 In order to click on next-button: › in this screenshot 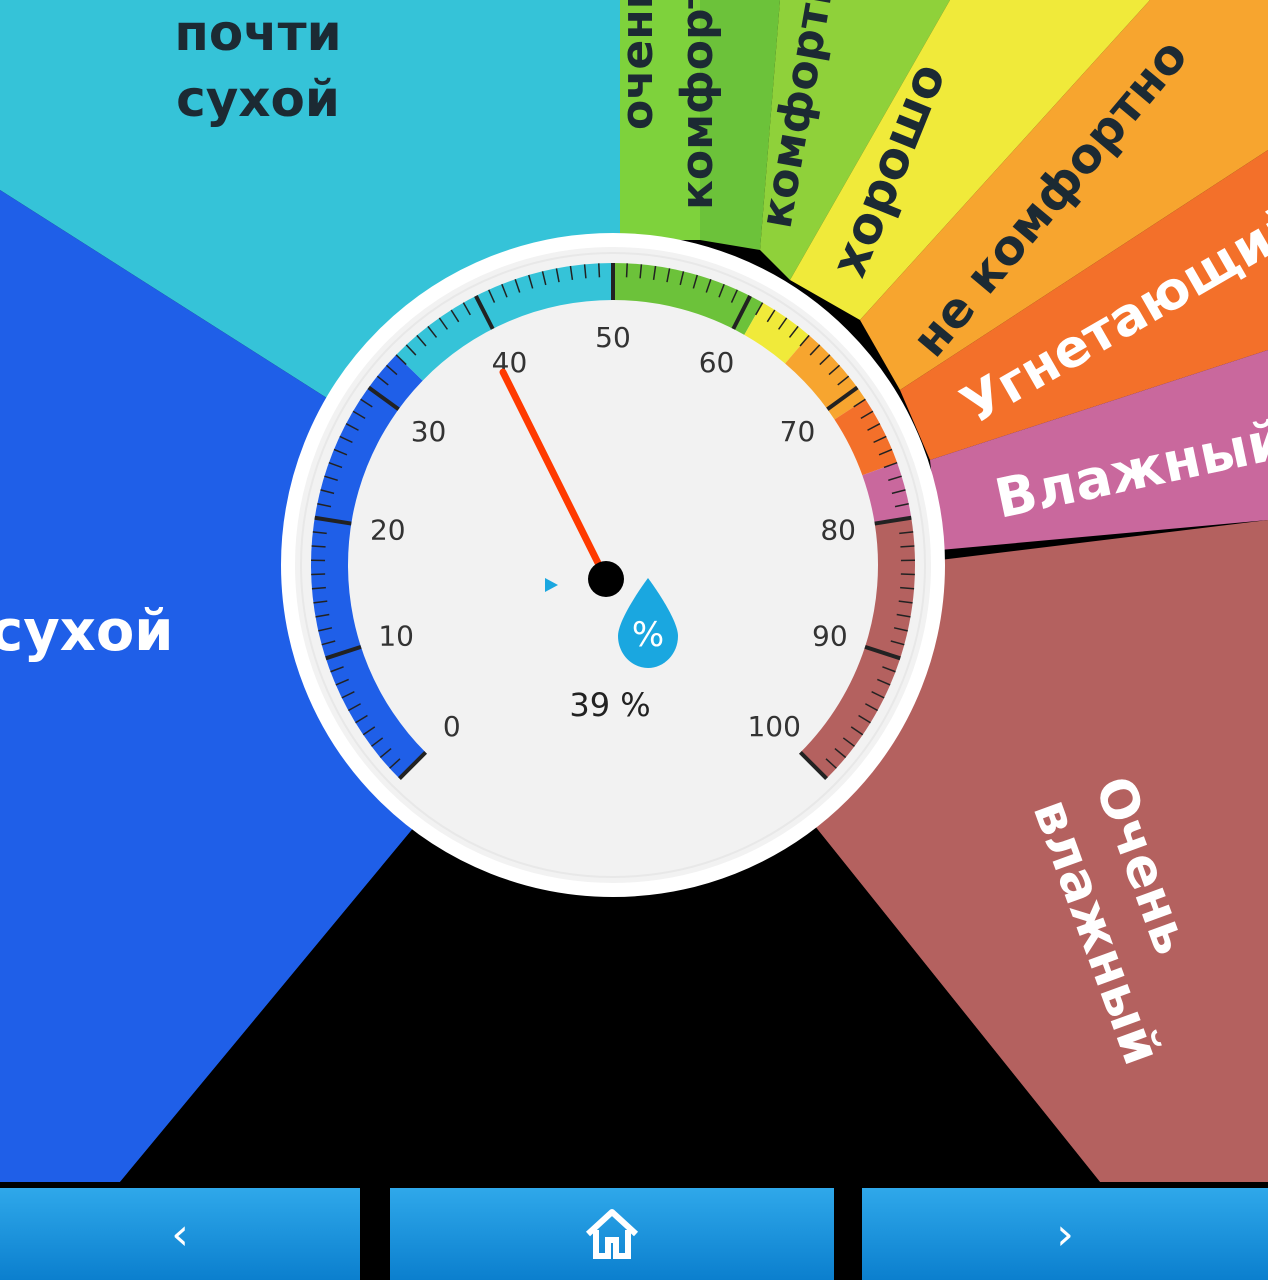, I will do `click(1065, 1234)`.